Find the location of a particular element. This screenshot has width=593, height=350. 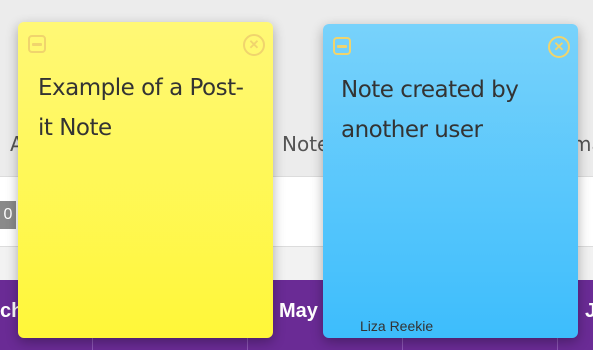

note-text: Example of a Post-it Note is located at coordinates (146, 108).